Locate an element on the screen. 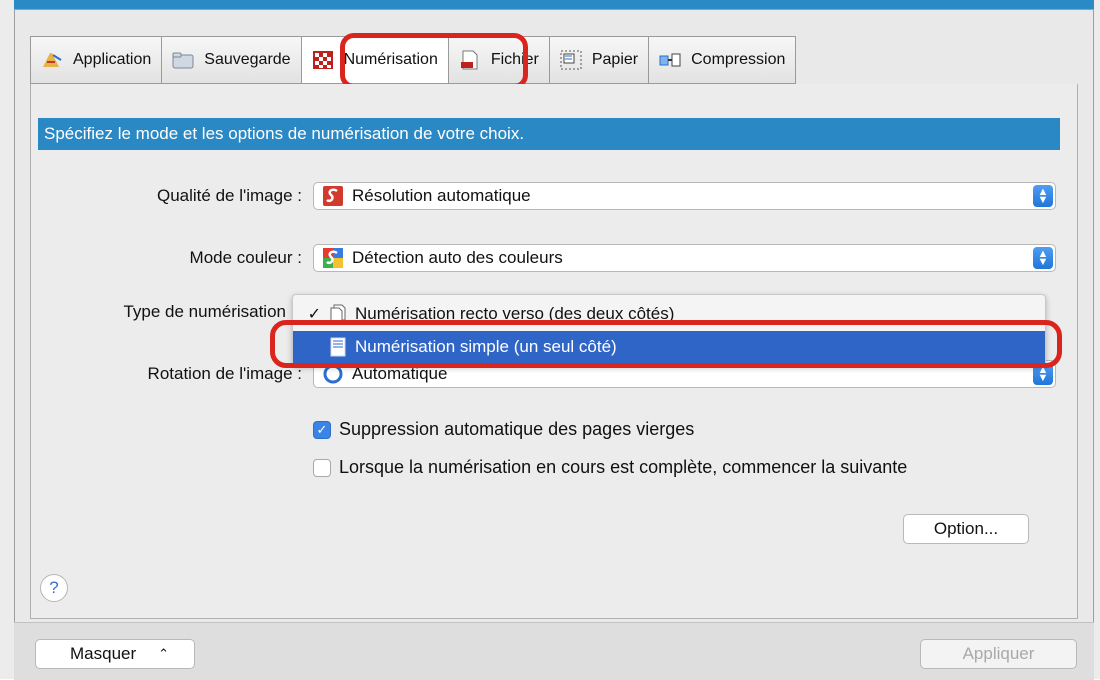 The image size is (1100, 680). tab-numerisation: Numérisation is located at coordinates (374, 60).